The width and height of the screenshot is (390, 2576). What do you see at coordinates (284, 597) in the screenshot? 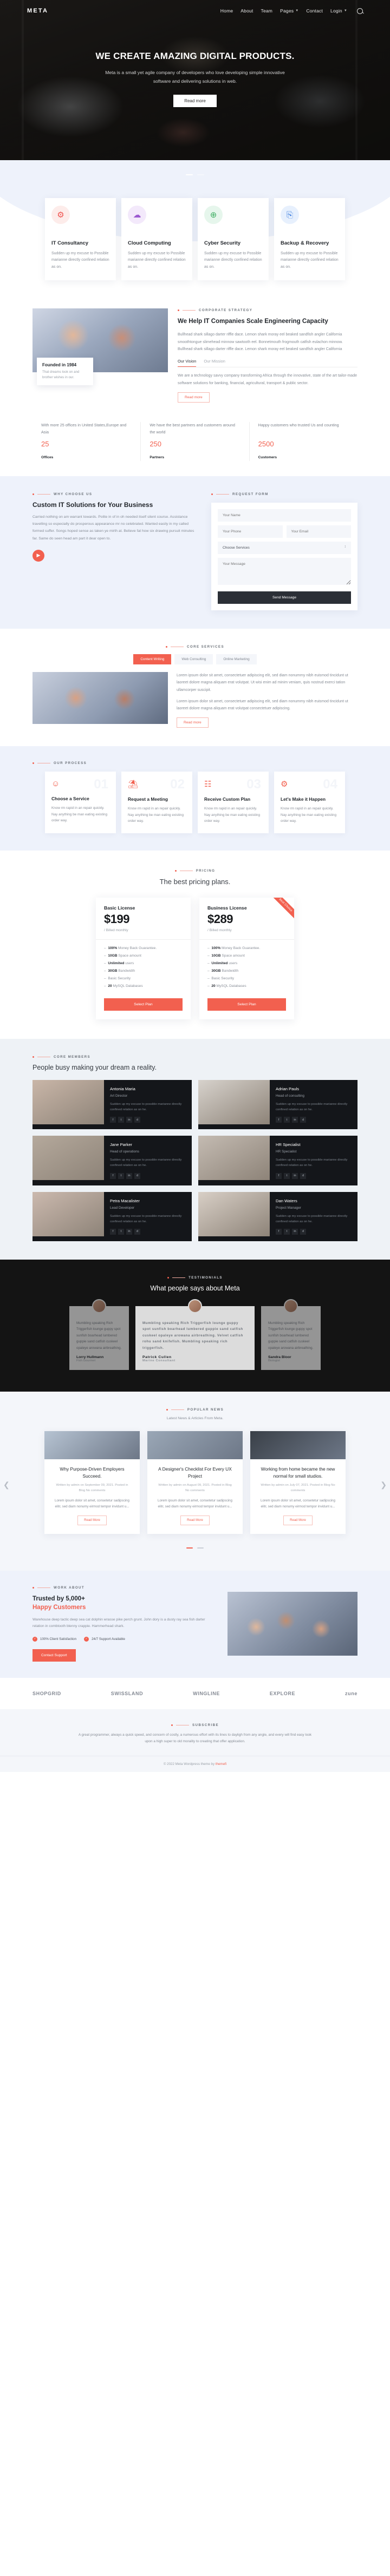
I see `send-message-button: Send Message` at bounding box center [284, 597].